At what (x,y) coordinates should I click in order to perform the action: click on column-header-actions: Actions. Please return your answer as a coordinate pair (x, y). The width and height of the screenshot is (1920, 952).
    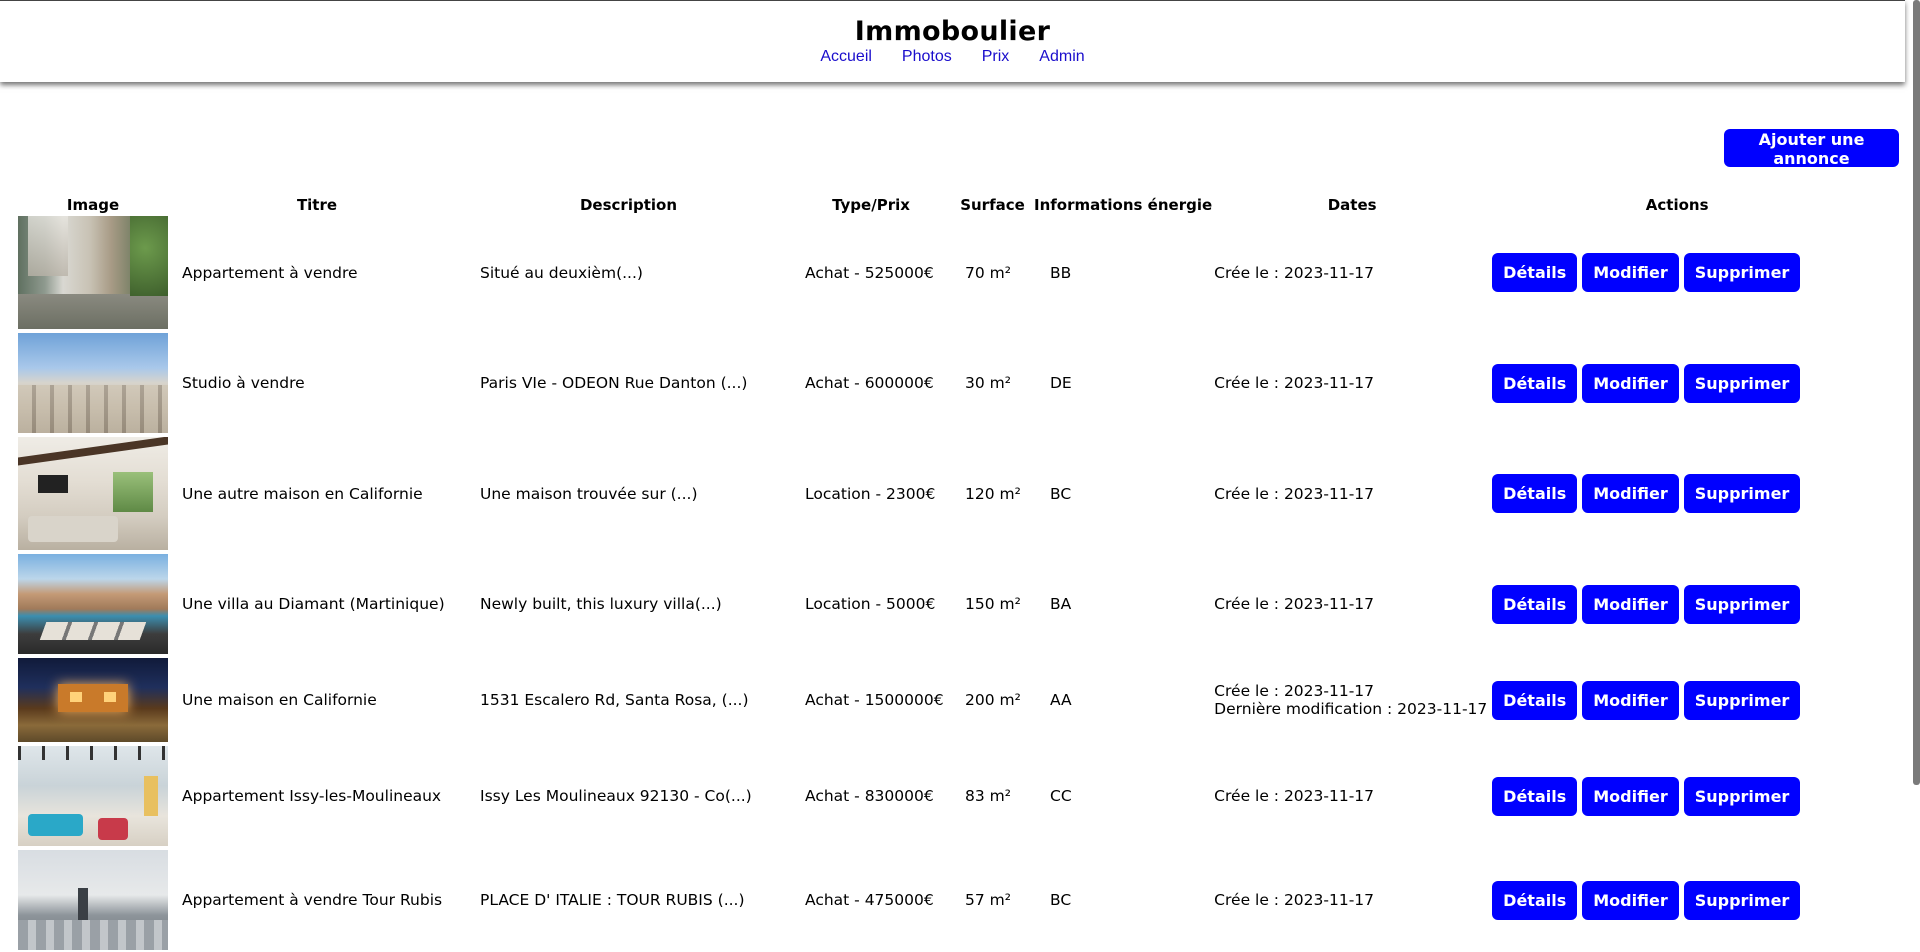
    Looking at the image, I should click on (1677, 205).